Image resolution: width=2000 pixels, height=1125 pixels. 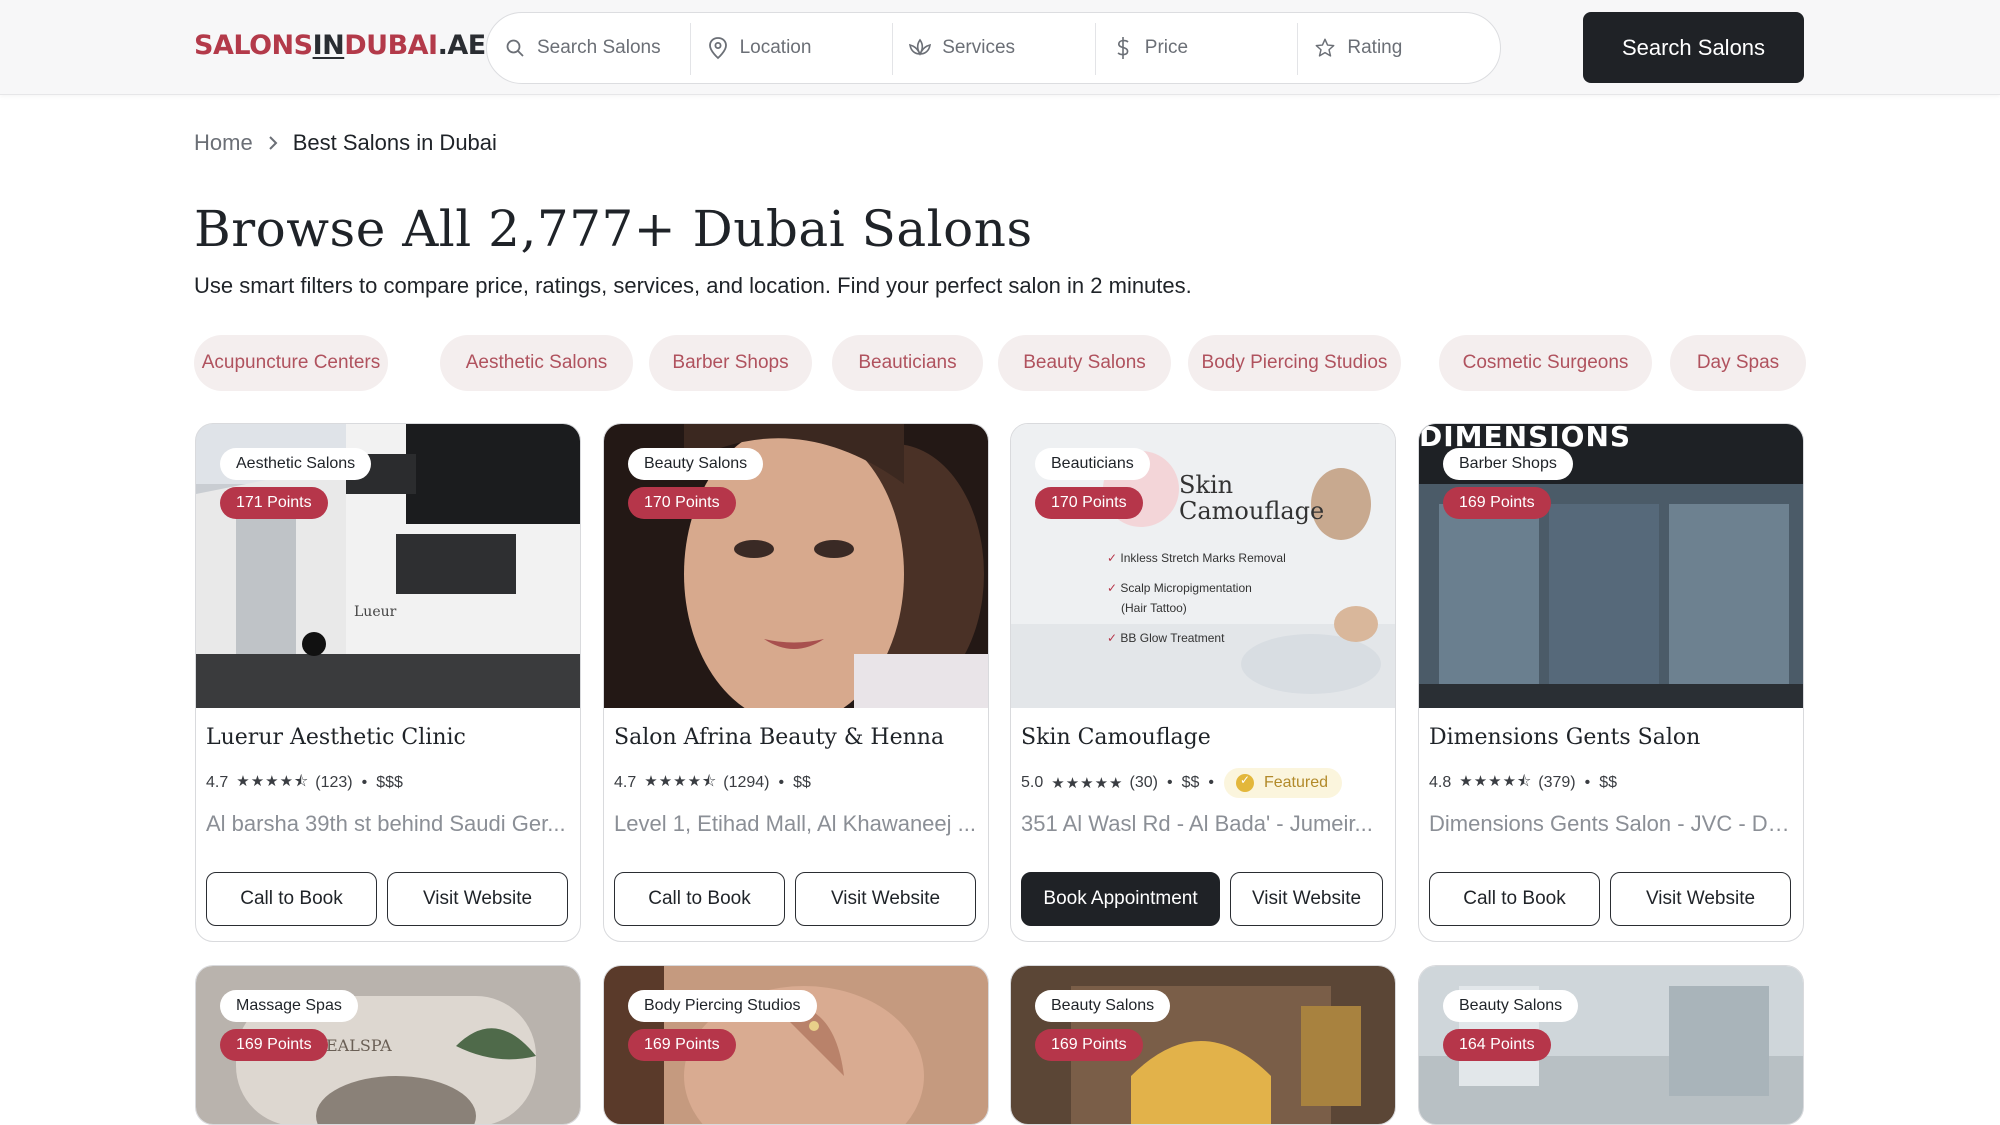 I want to click on salon-photo: Beauty Salons 169 Points, so click(x=1203, y=1045).